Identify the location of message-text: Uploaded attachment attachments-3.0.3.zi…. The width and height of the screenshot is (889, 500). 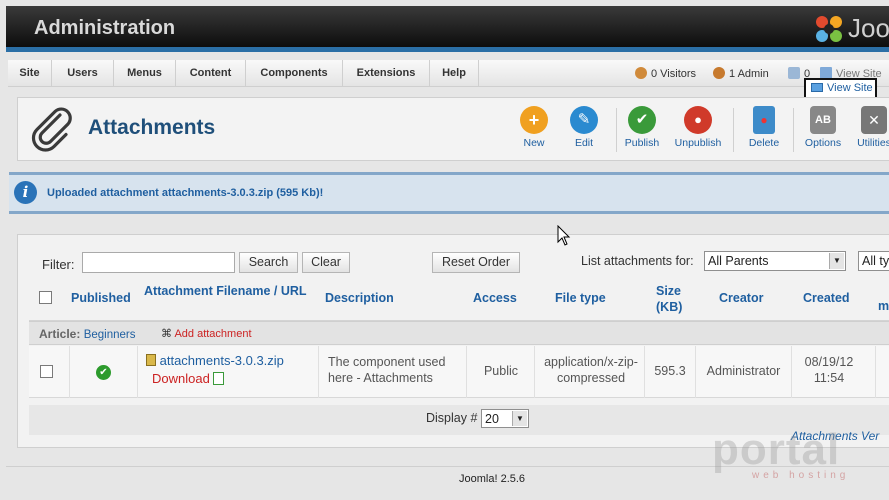
(185, 193).